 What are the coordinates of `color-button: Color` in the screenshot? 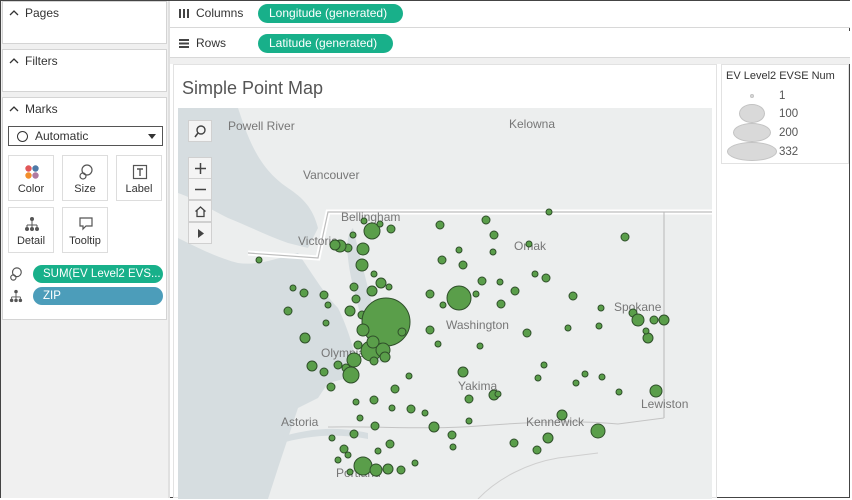 It's located at (31, 178).